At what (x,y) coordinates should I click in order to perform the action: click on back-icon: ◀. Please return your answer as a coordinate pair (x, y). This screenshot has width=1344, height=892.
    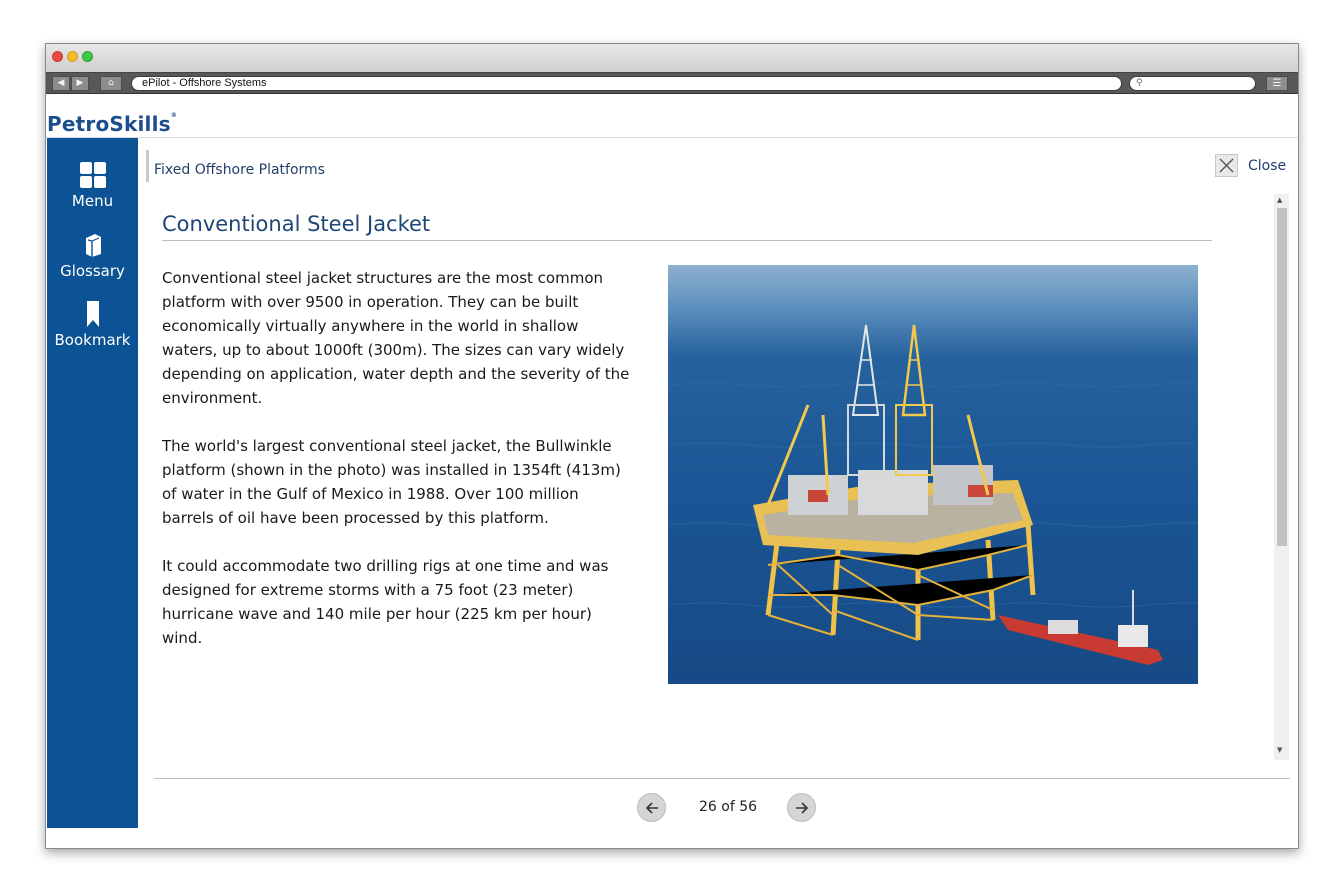
    Looking at the image, I should click on (61, 83).